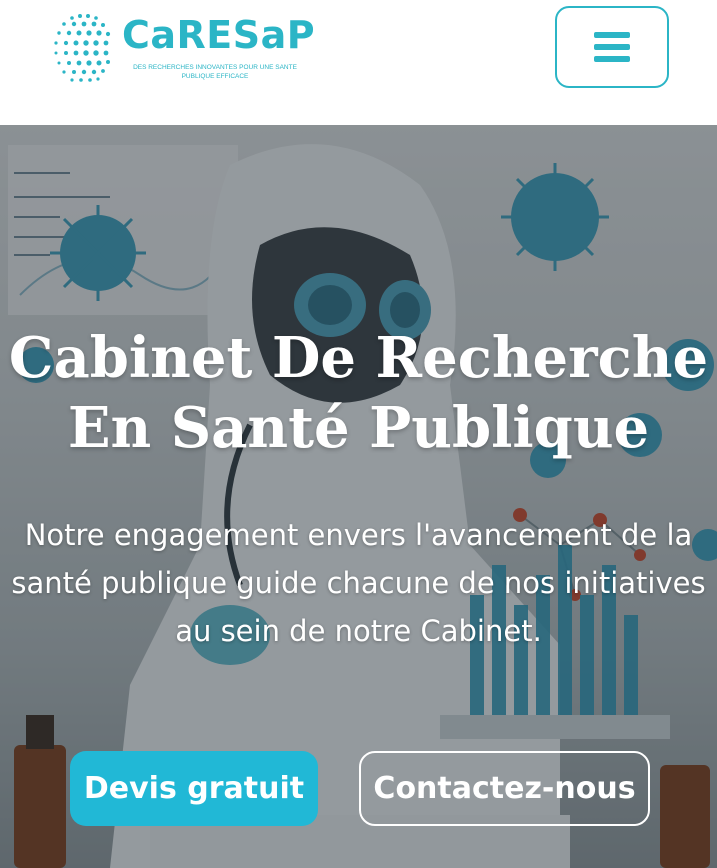 This screenshot has height=868, width=717. Describe the element at coordinates (504, 788) in the screenshot. I see `contact-us-button: Contactez-nous` at that location.